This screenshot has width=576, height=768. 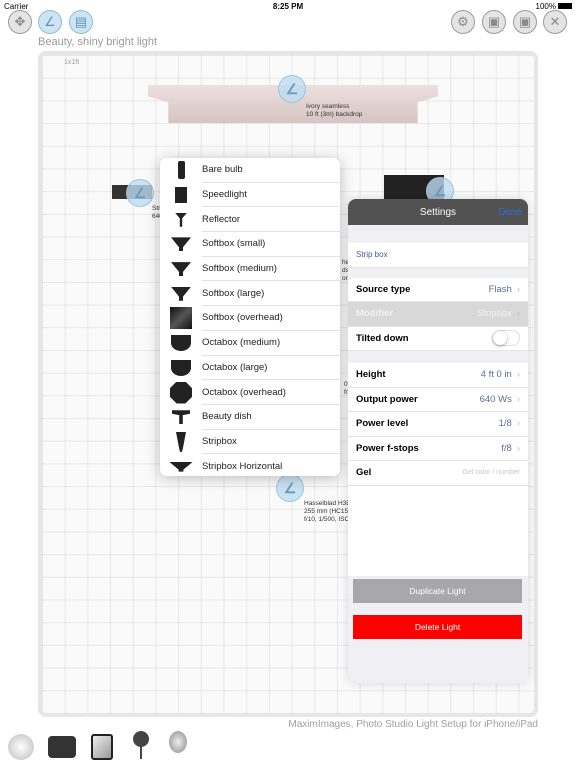 I want to click on battery-icon, so click(x=565, y=6).